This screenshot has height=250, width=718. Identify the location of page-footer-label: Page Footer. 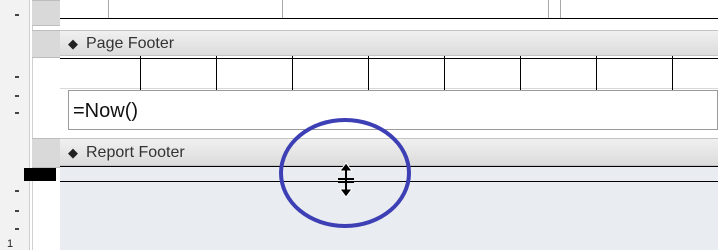
(130, 43).